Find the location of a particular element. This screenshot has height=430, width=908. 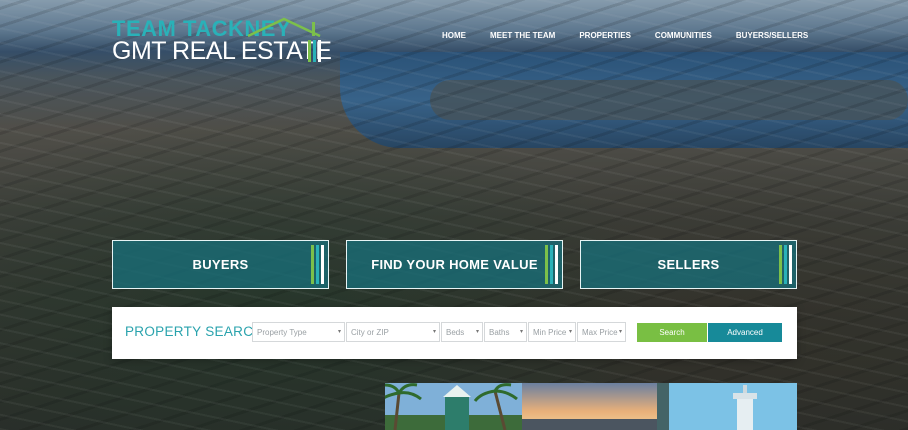

feature-photo-sunset is located at coordinates (589, 406).